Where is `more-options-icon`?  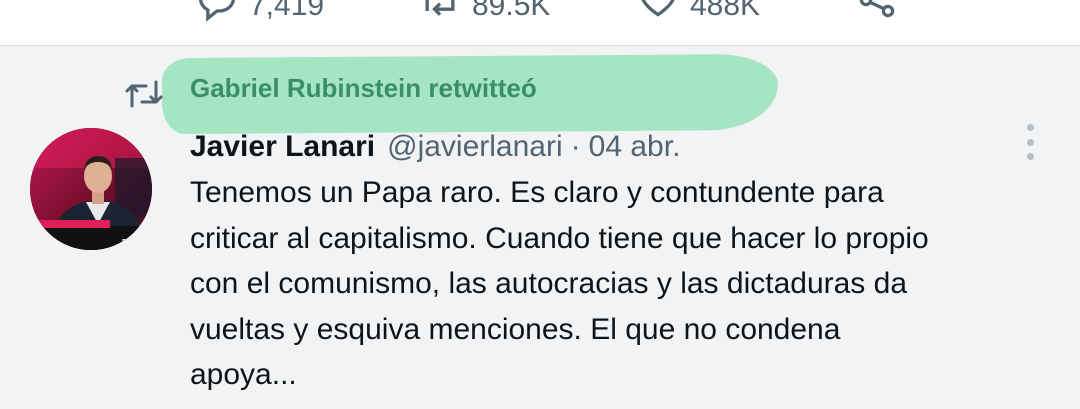
more-options-icon is located at coordinates (1030, 142).